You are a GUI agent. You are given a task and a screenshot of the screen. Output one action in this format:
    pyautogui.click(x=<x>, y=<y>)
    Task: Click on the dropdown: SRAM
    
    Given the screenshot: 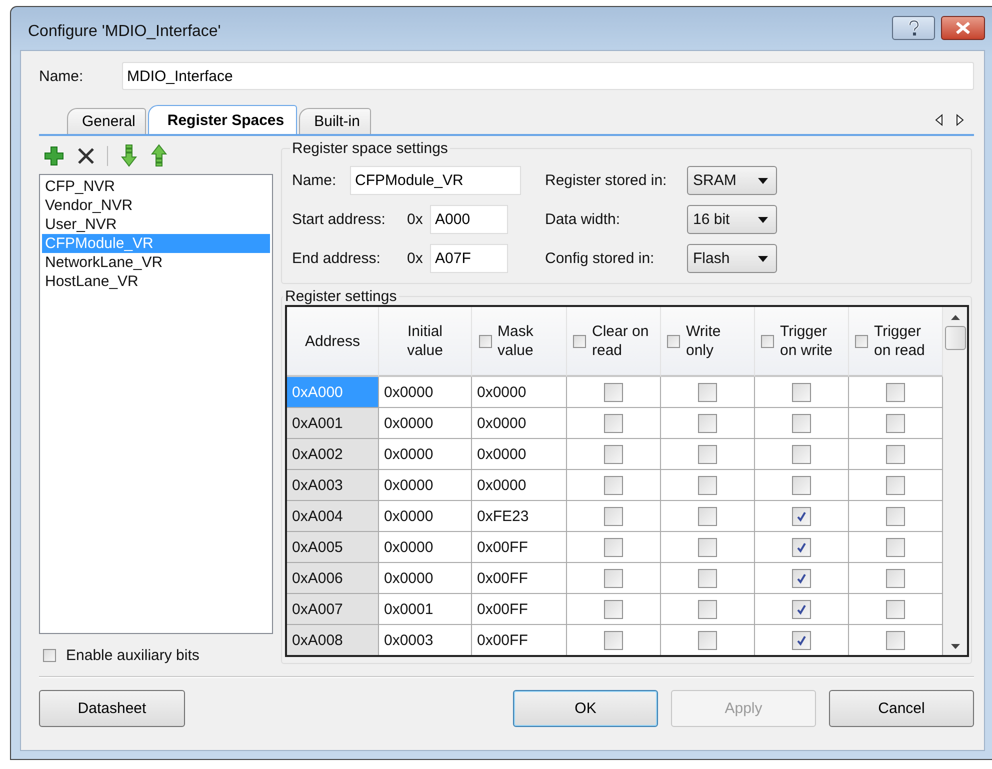 What is the action you would take?
    pyautogui.click(x=732, y=180)
    